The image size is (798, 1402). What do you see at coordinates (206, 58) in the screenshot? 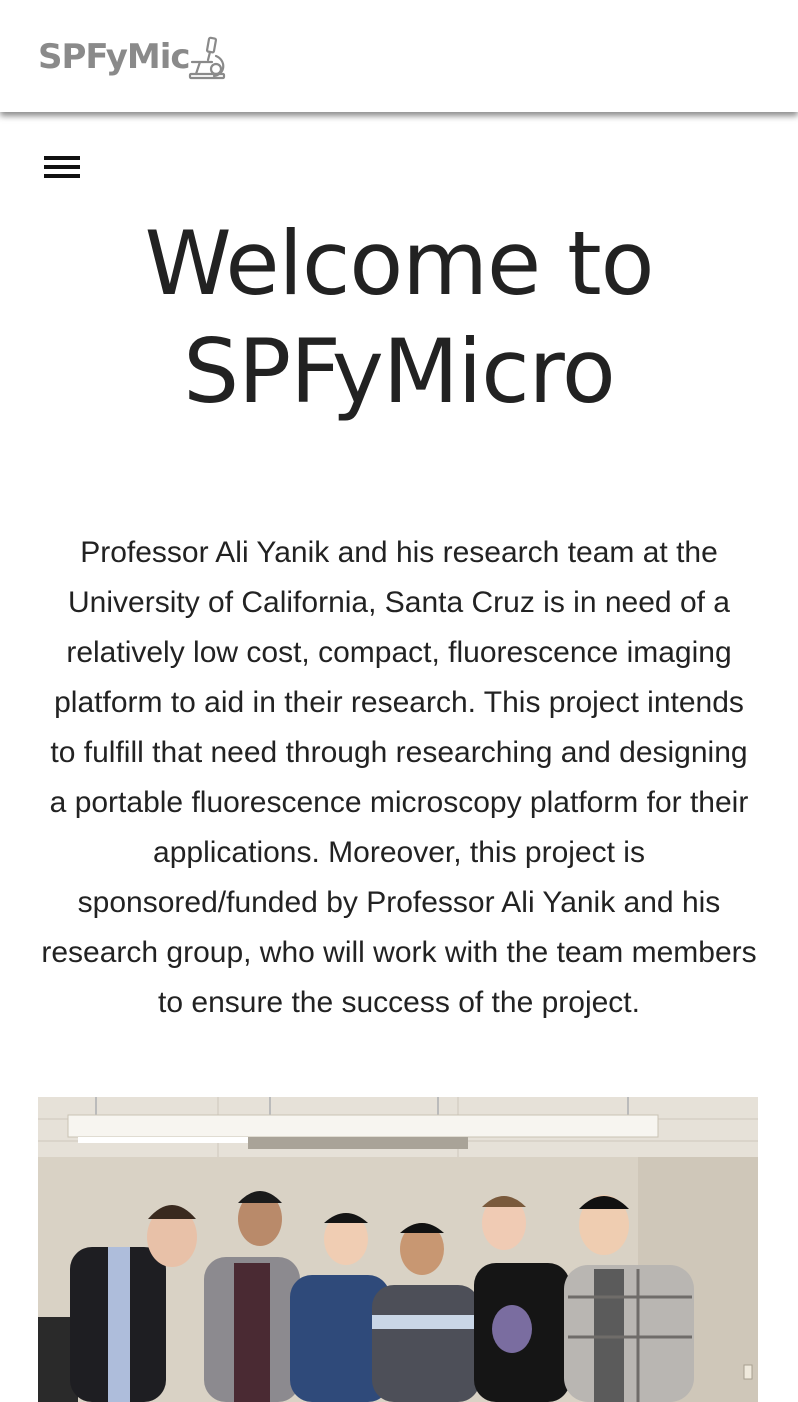
I see `microscope-icon` at bounding box center [206, 58].